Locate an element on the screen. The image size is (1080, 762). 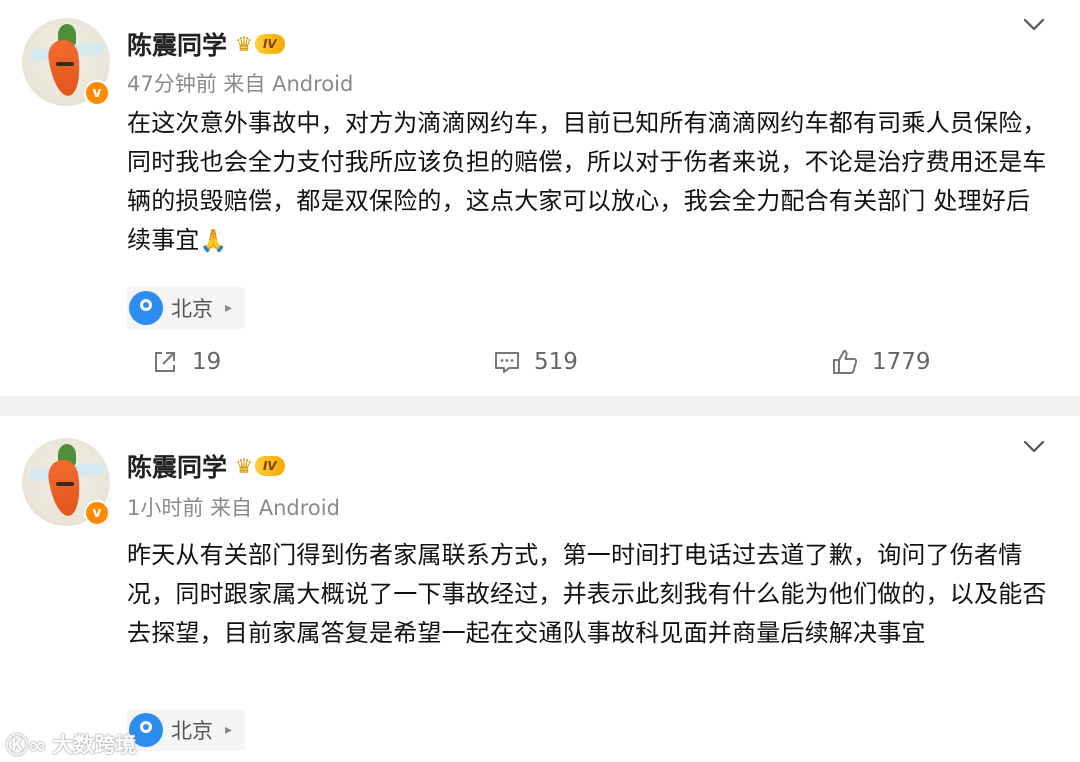
post-time: 47分钟前 is located at coordinates (172, 84).